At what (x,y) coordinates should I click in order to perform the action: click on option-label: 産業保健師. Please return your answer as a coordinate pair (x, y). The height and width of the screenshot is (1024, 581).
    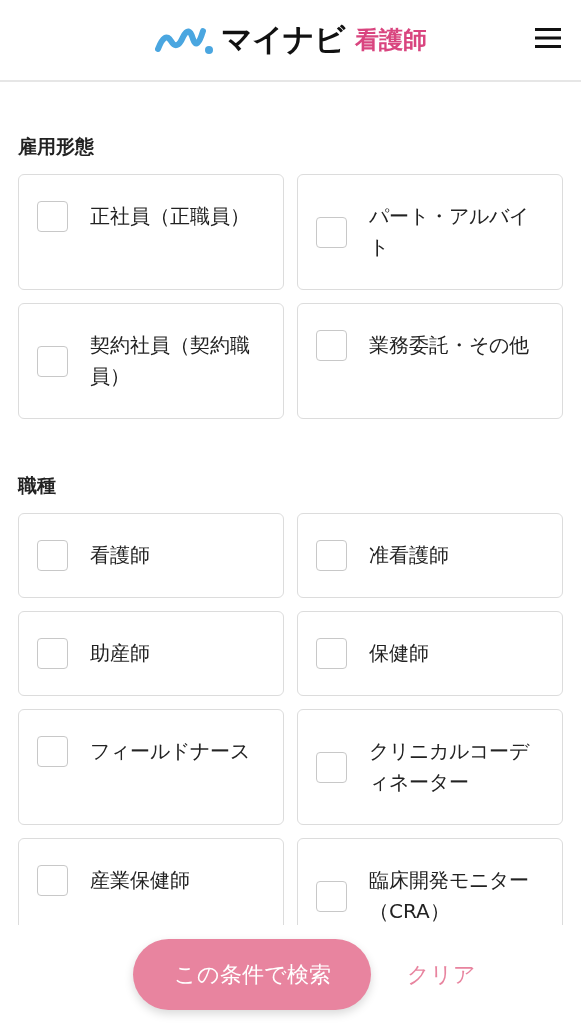
    Looking at the image, I should click on (140, 880).